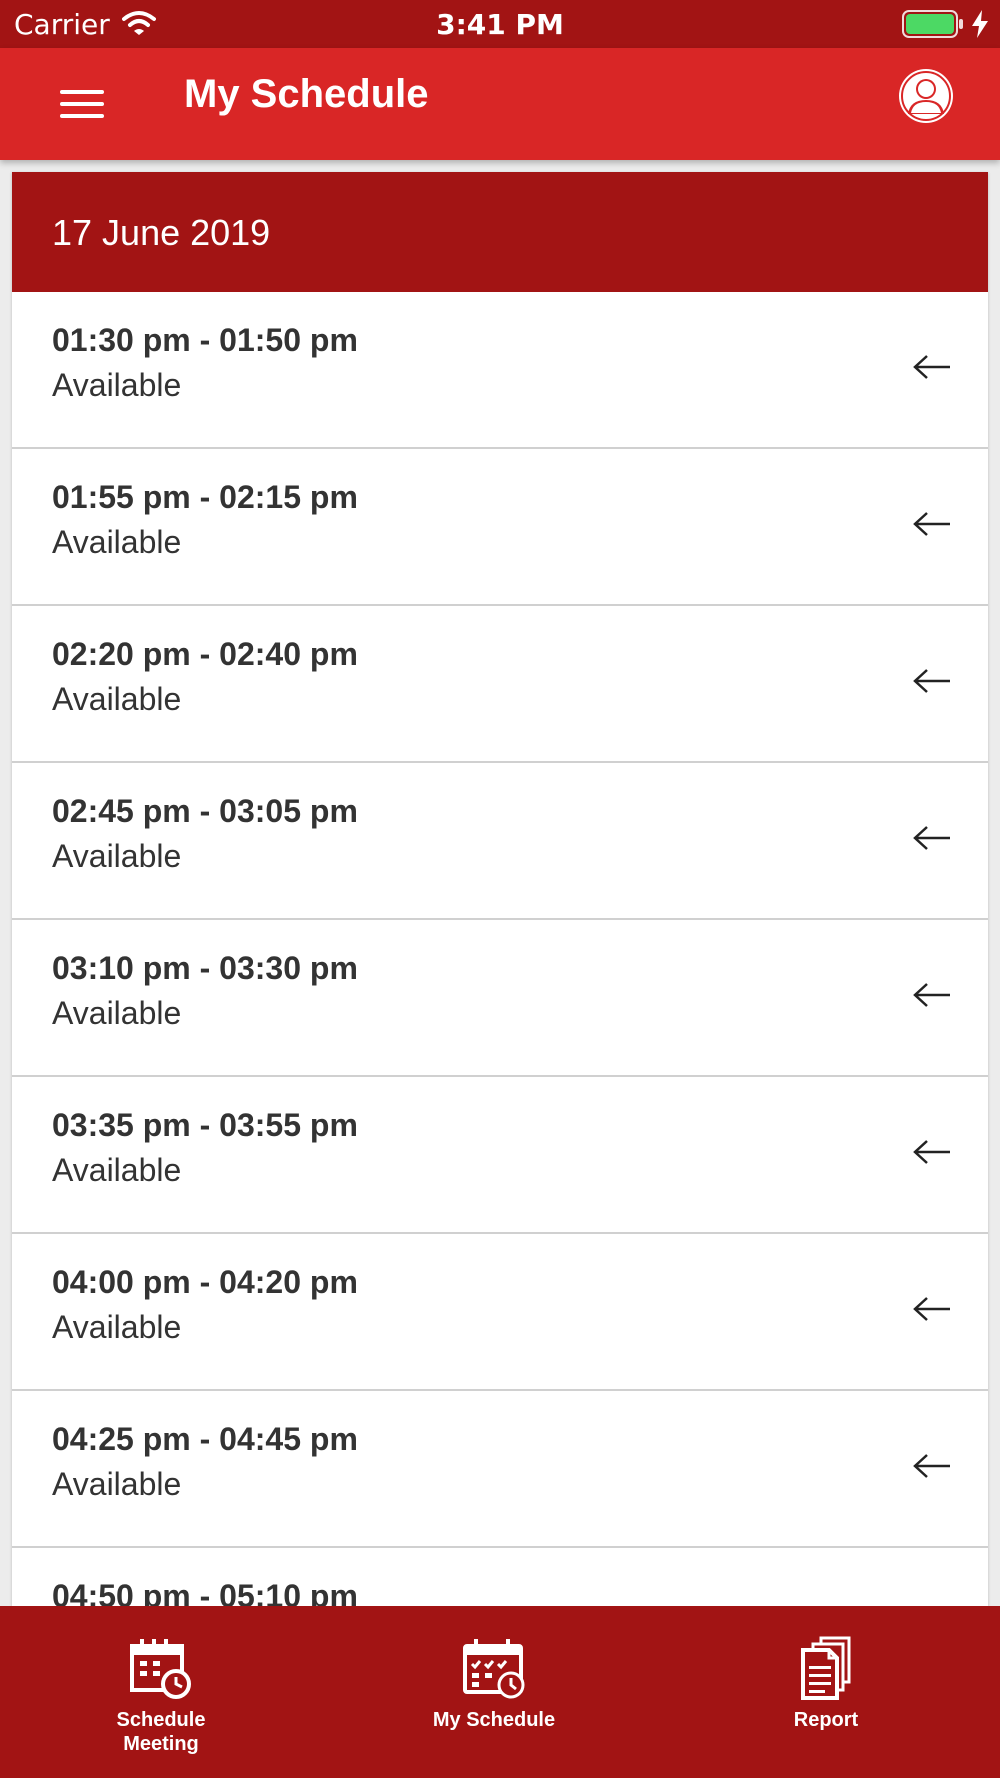 The width and height of the screenshot is (1000, 1778). What do you see at coordinates (500, 1155) in the screenshot?
I see `slot-row: 03:35 pm - 03:55 pm Available` at bounding box center [500, 1155].